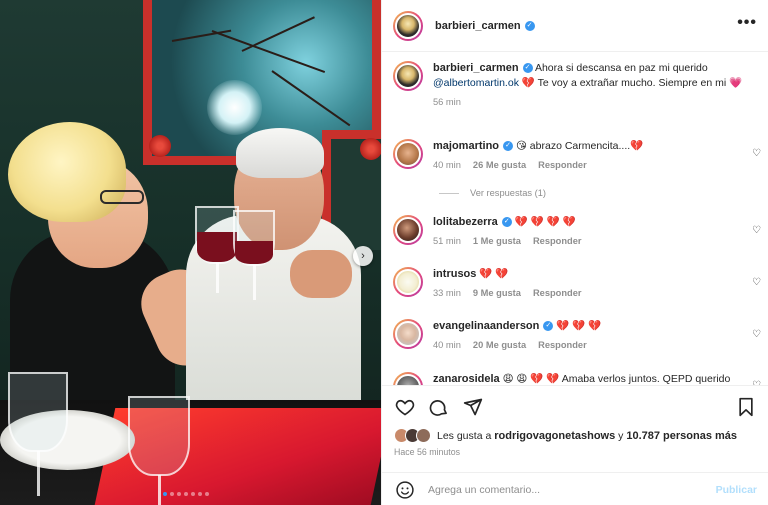 This screenshot has height=505, width=768. I want to click on likes-count: 10.787 personas más, so click(681, 436).